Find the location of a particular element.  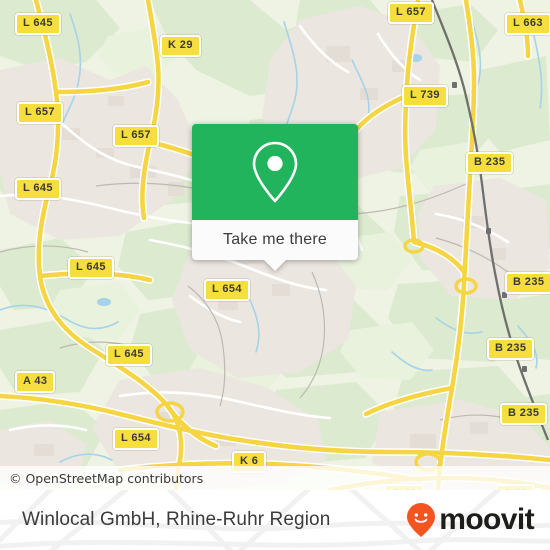

road-shield-label: K 29 is located at coordinates (180, 46).